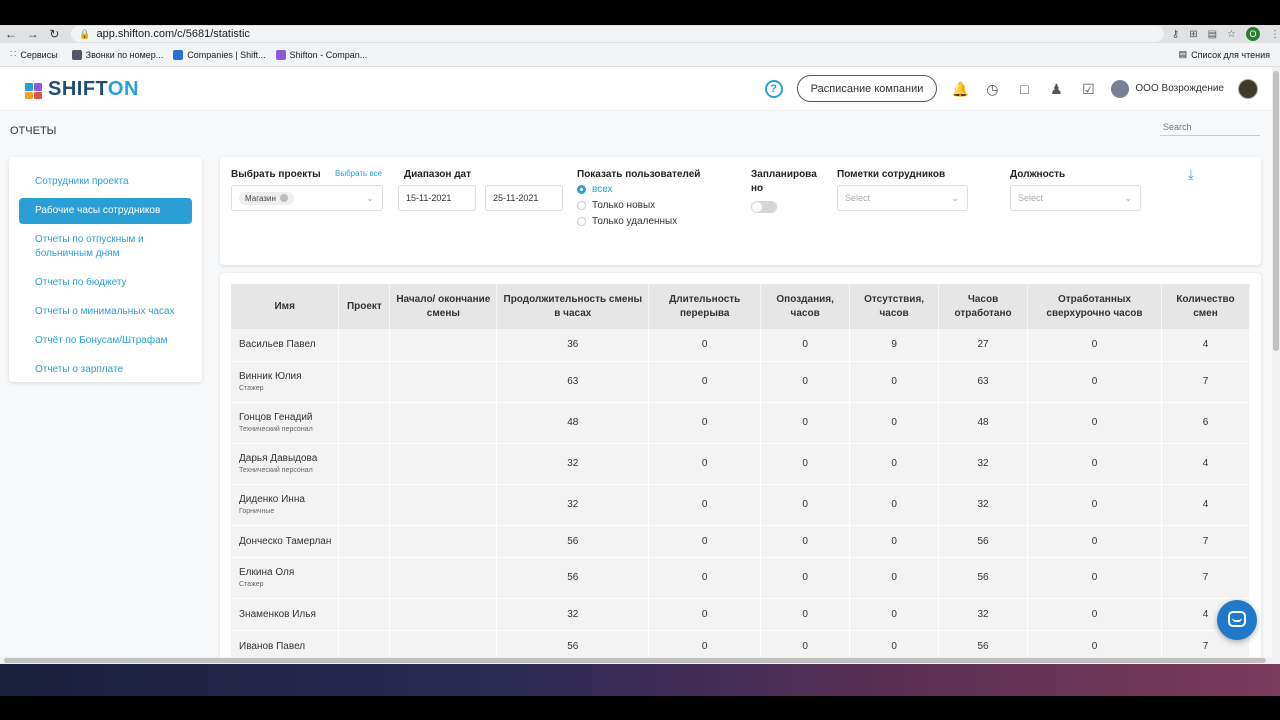 The image size is (1280, 720). I want to click on radio-selected-icon, so click(581, 189).